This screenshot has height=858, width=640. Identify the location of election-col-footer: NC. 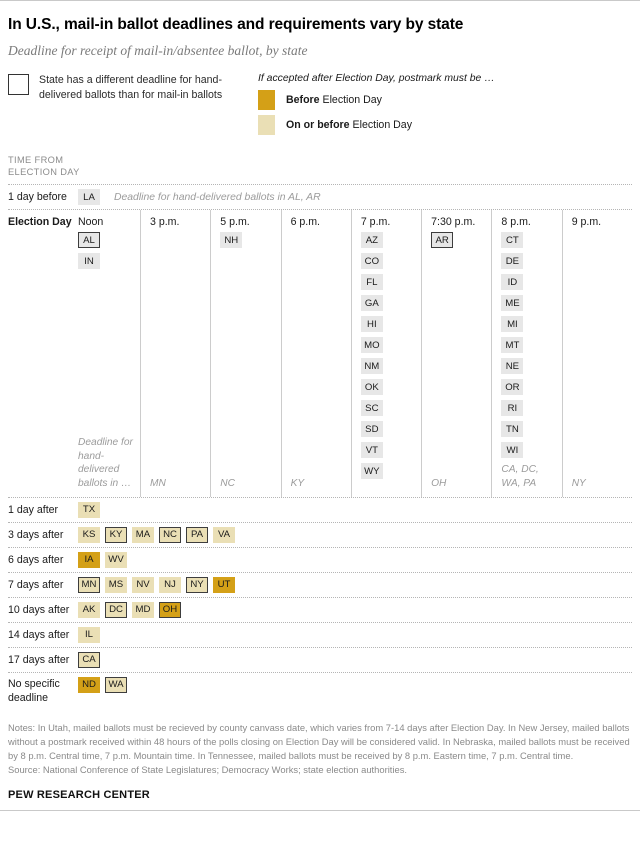
(227, 484).